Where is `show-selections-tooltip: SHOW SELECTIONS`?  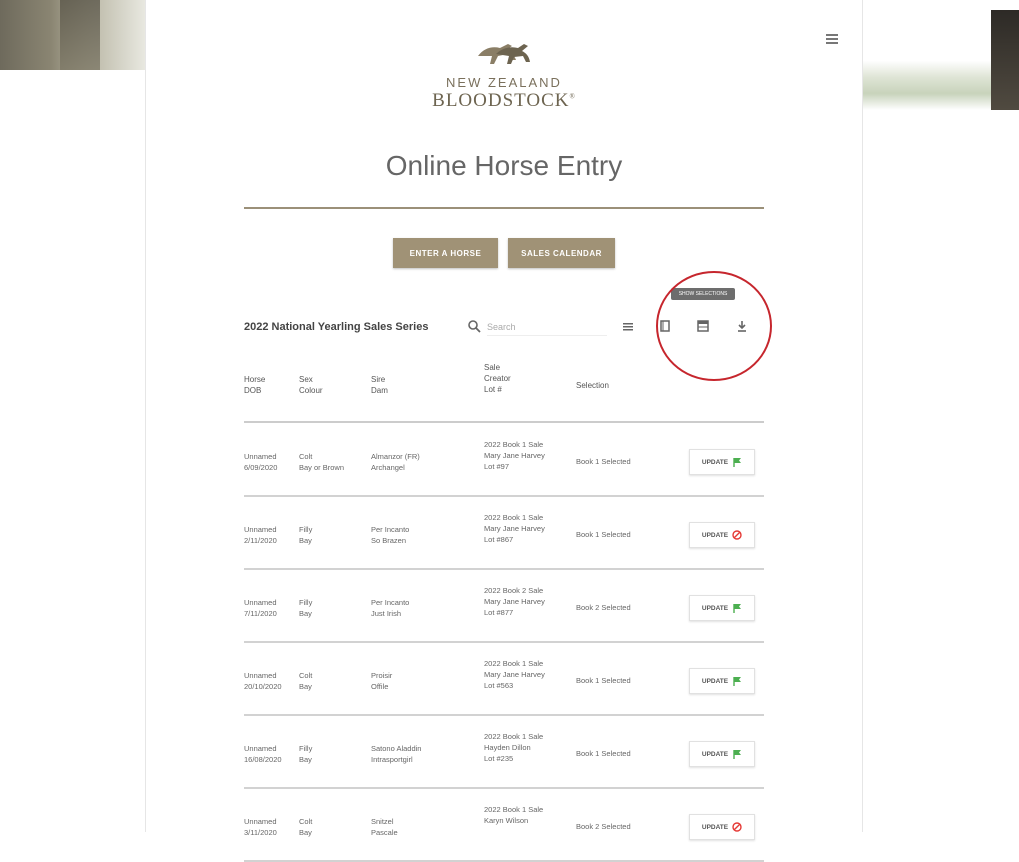
show-selections-tooltip: SHOW SELECTIONS is located at coordinates (703, 294).